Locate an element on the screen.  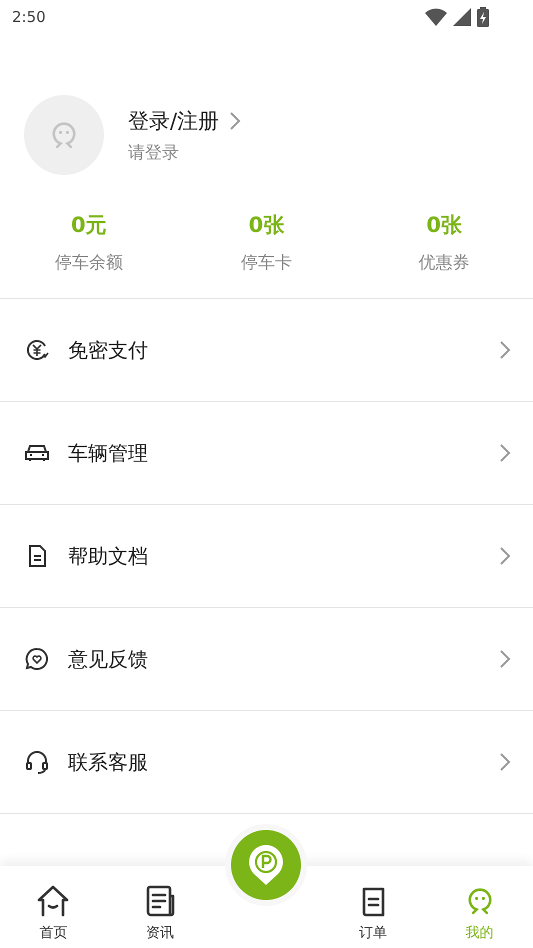
stat-value: 0元 is located at coordinates (89, 225).